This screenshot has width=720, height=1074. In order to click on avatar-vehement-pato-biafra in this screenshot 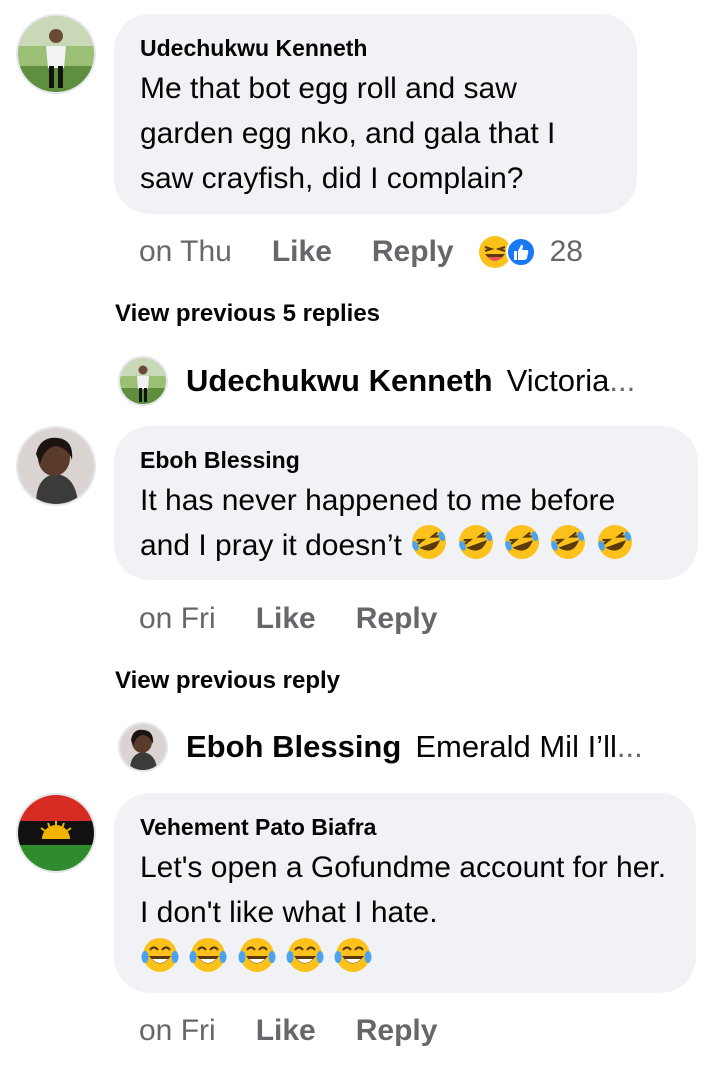, I will do `click(56, 833)`.